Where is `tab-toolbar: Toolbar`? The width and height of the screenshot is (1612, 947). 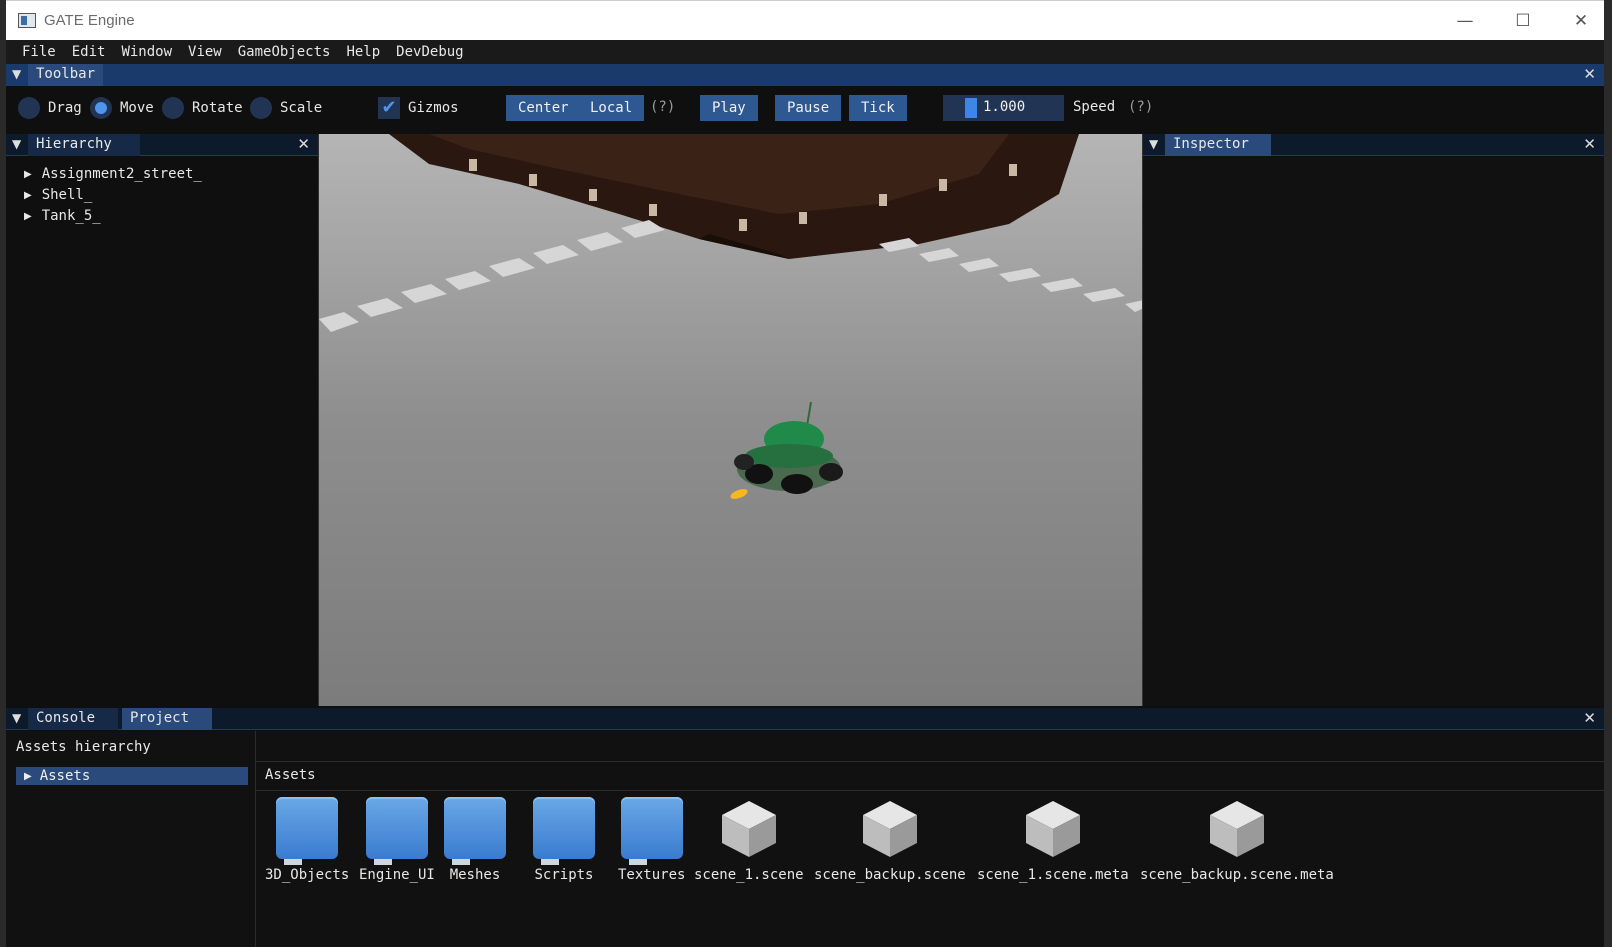 tab-toolbar: Toolbar is located at coordinates (66, 75).